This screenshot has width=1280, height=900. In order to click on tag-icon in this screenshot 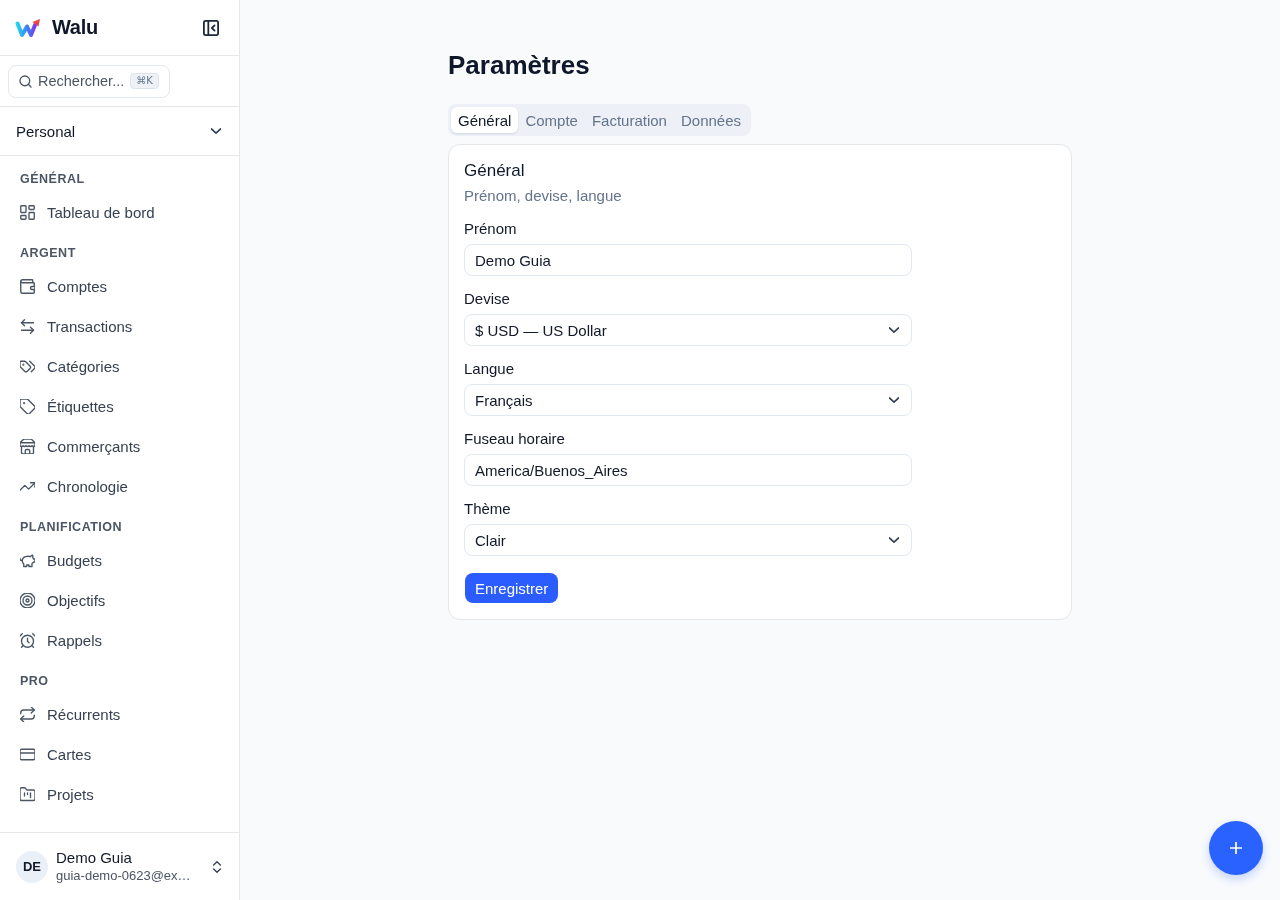, I will do `click(27, 406)`.